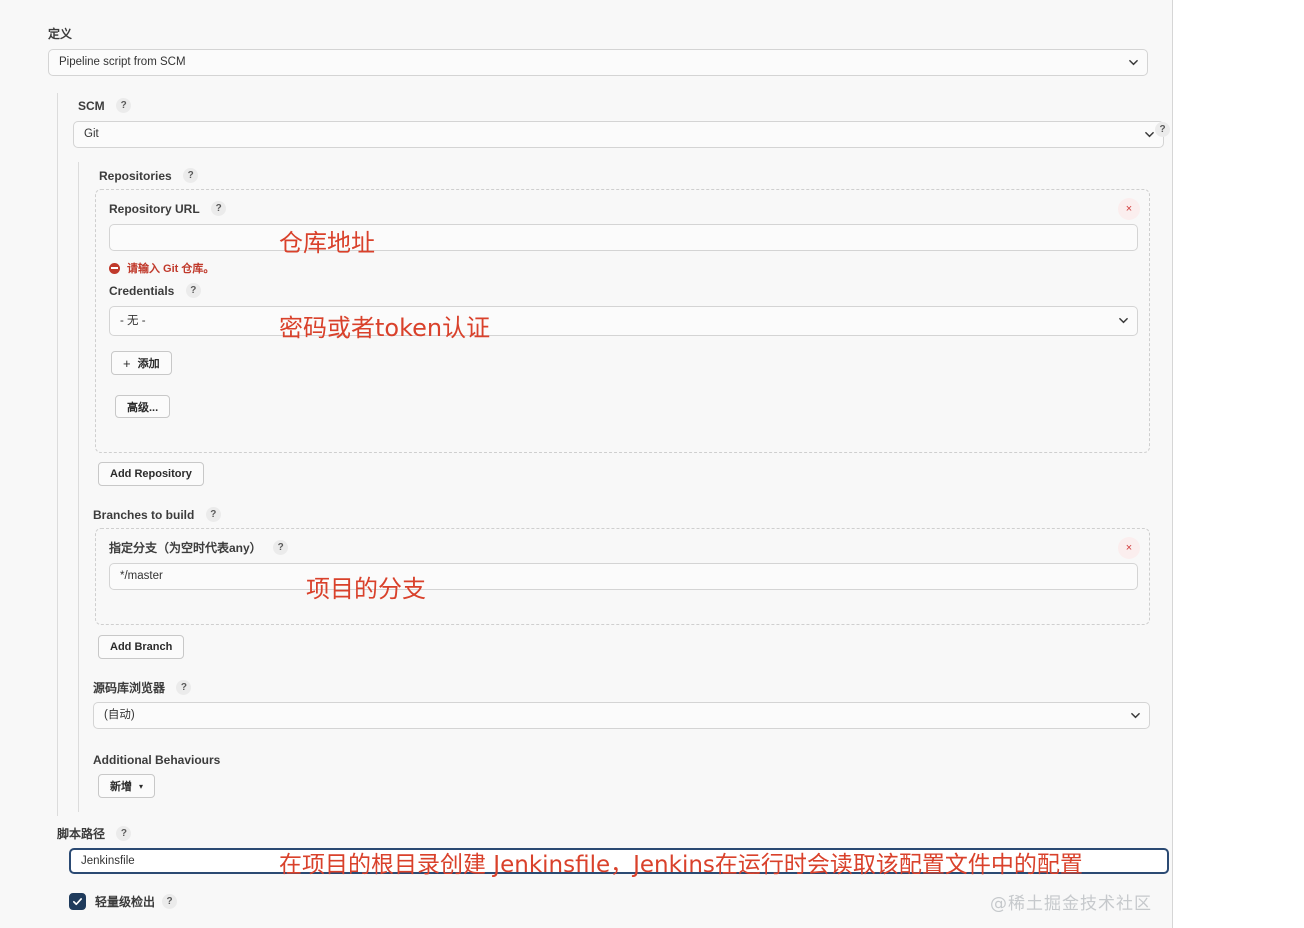  Describe the element at coordinates (124, 834) in the screenshot. I see `script-path-help-icon: ?` at that location.